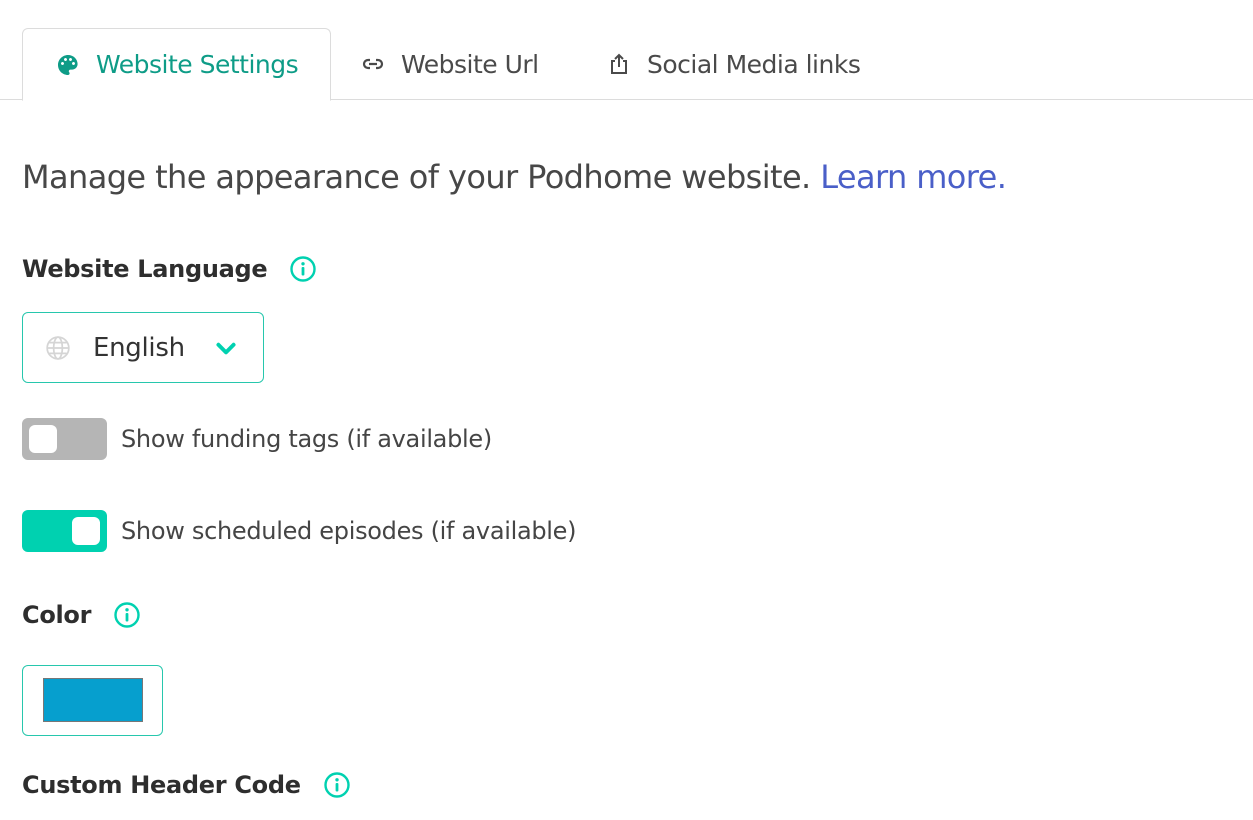  I want to click on website-language-label-text: Website Language, so click(145, 269).